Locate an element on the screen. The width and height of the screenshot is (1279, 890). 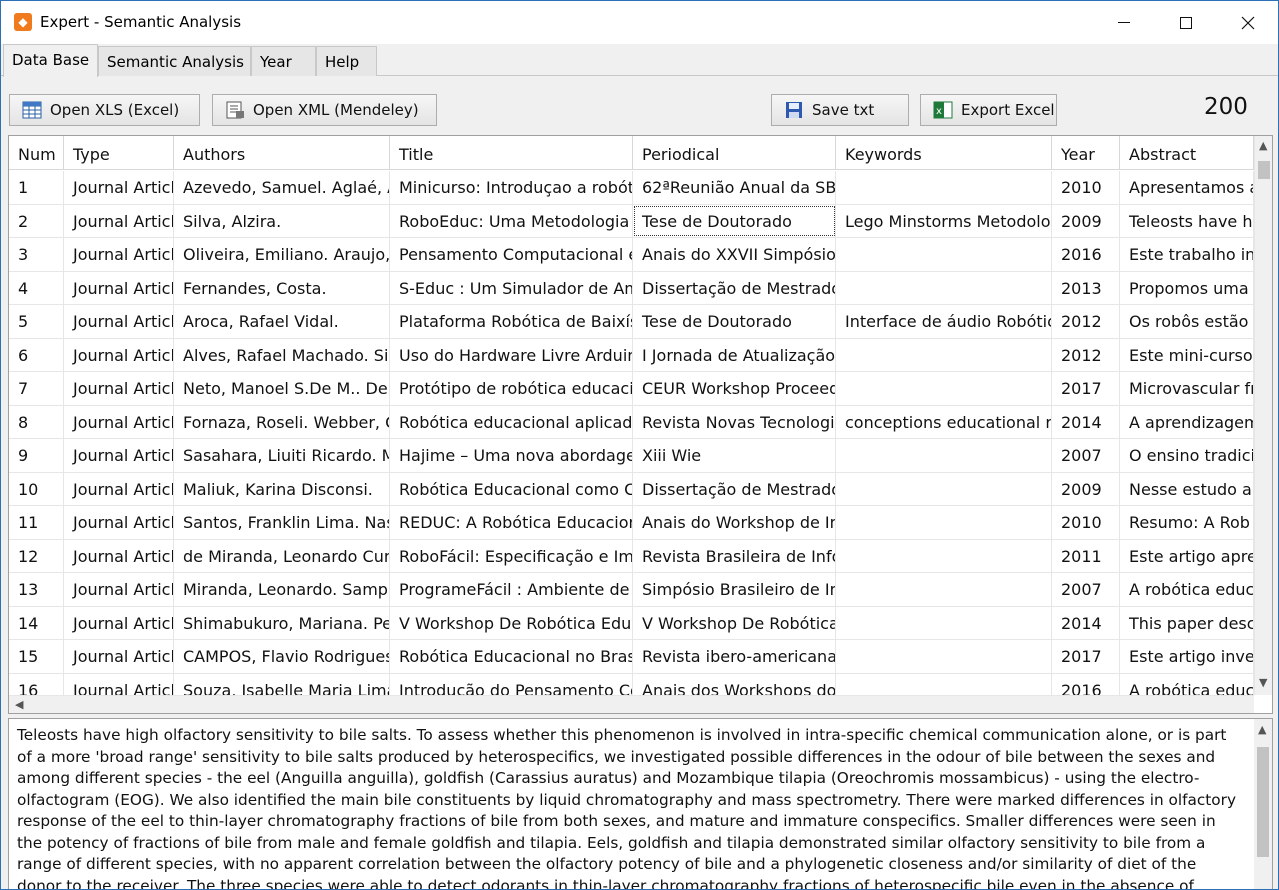
column-header-num: Num is located at coordinates (36, 153).